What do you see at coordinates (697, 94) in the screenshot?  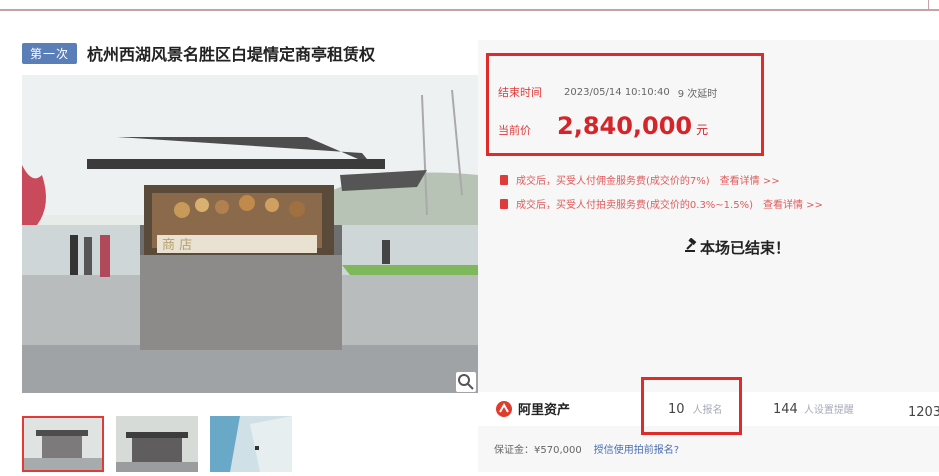 I see `delay-count: 9 次延时` at bounding box center [697, 94].